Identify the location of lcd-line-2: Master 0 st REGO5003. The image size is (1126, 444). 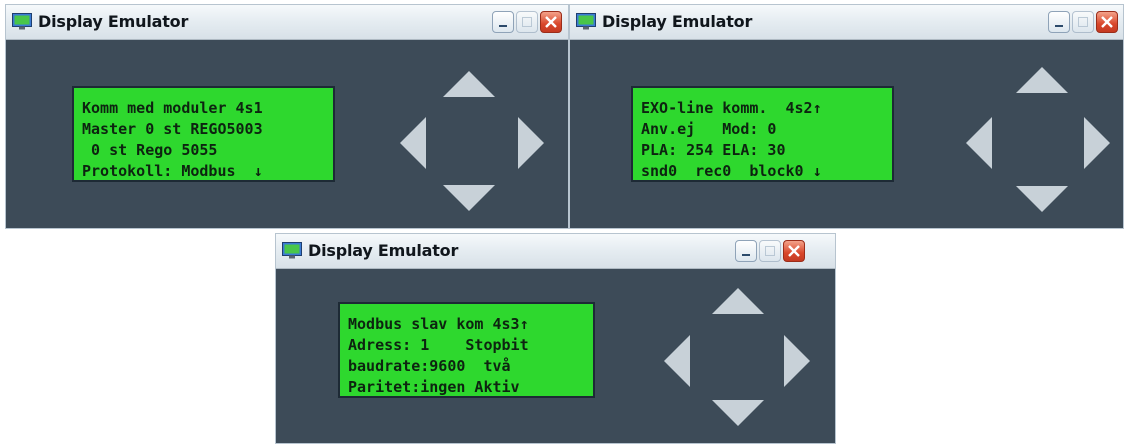
(172, 129).